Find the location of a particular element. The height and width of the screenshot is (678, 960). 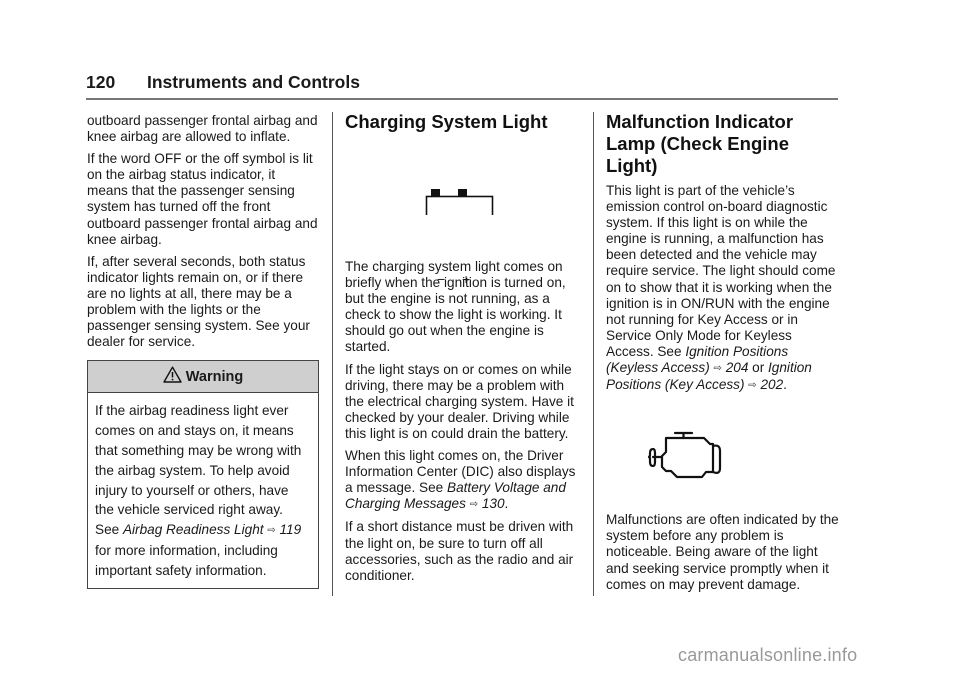

warning-header: Warning is located at coordinates (203, 377).